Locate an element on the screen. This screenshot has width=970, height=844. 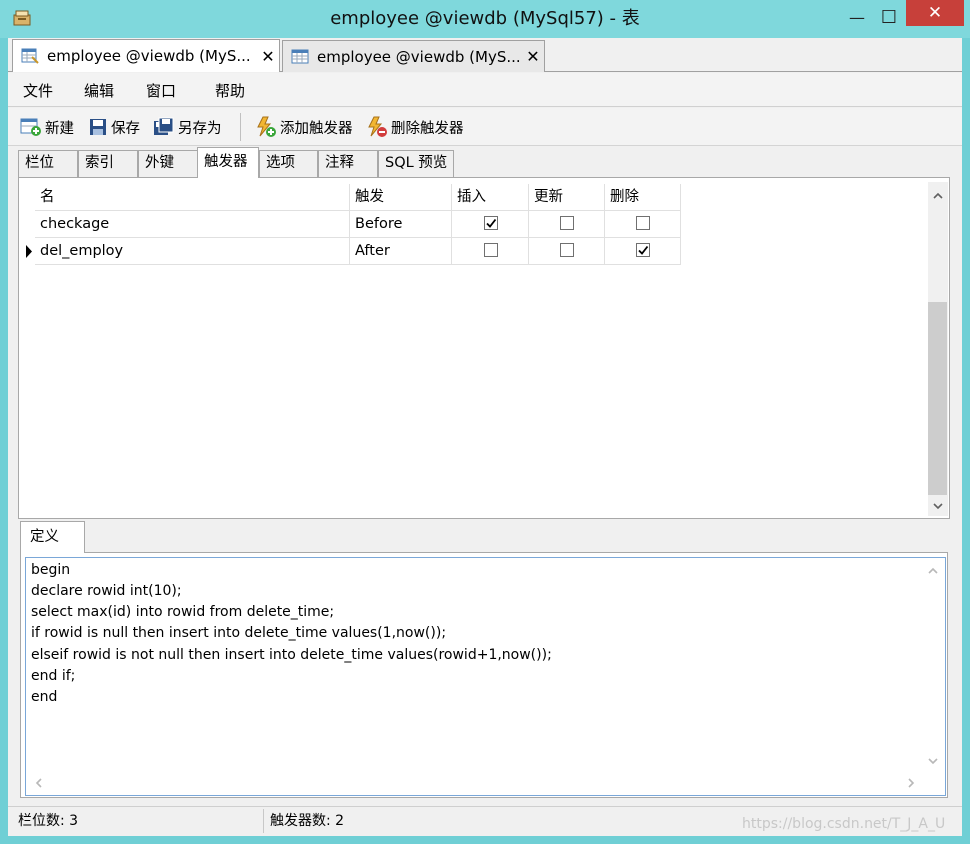
status-field-count: 栏位数: 3 is located at coordinates (48, 821).